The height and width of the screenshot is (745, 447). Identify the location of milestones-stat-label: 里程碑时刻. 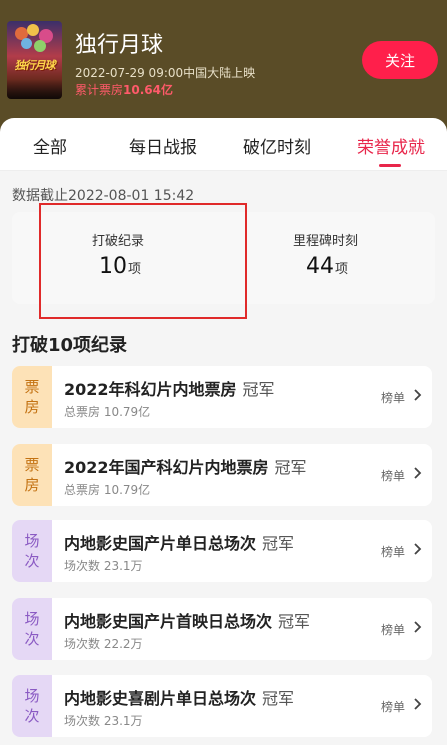
(326, 241).